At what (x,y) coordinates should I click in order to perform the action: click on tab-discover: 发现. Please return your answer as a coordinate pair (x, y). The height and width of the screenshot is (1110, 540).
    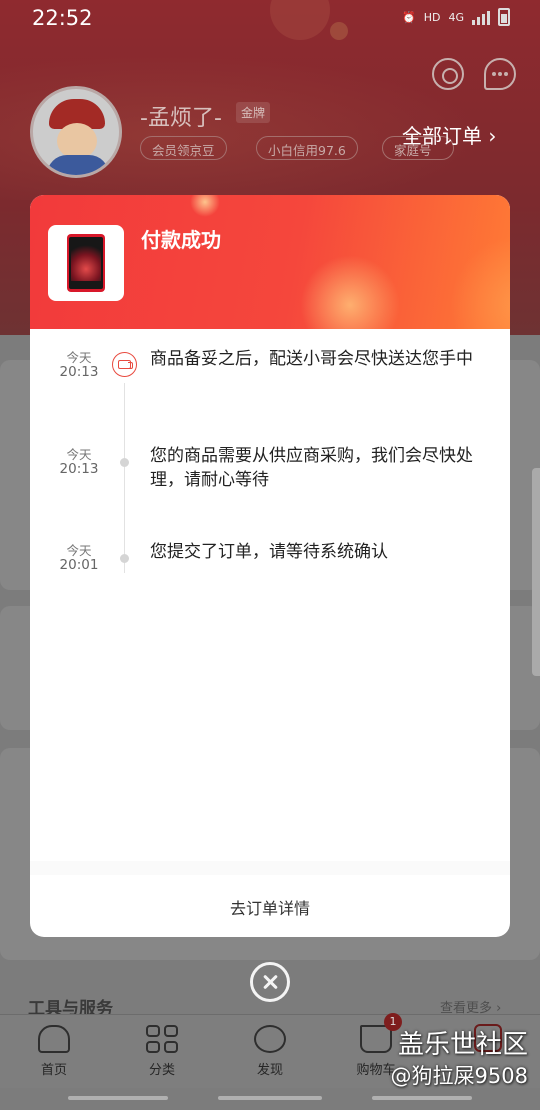
    Looking at the image, I should click on (270, 1051).